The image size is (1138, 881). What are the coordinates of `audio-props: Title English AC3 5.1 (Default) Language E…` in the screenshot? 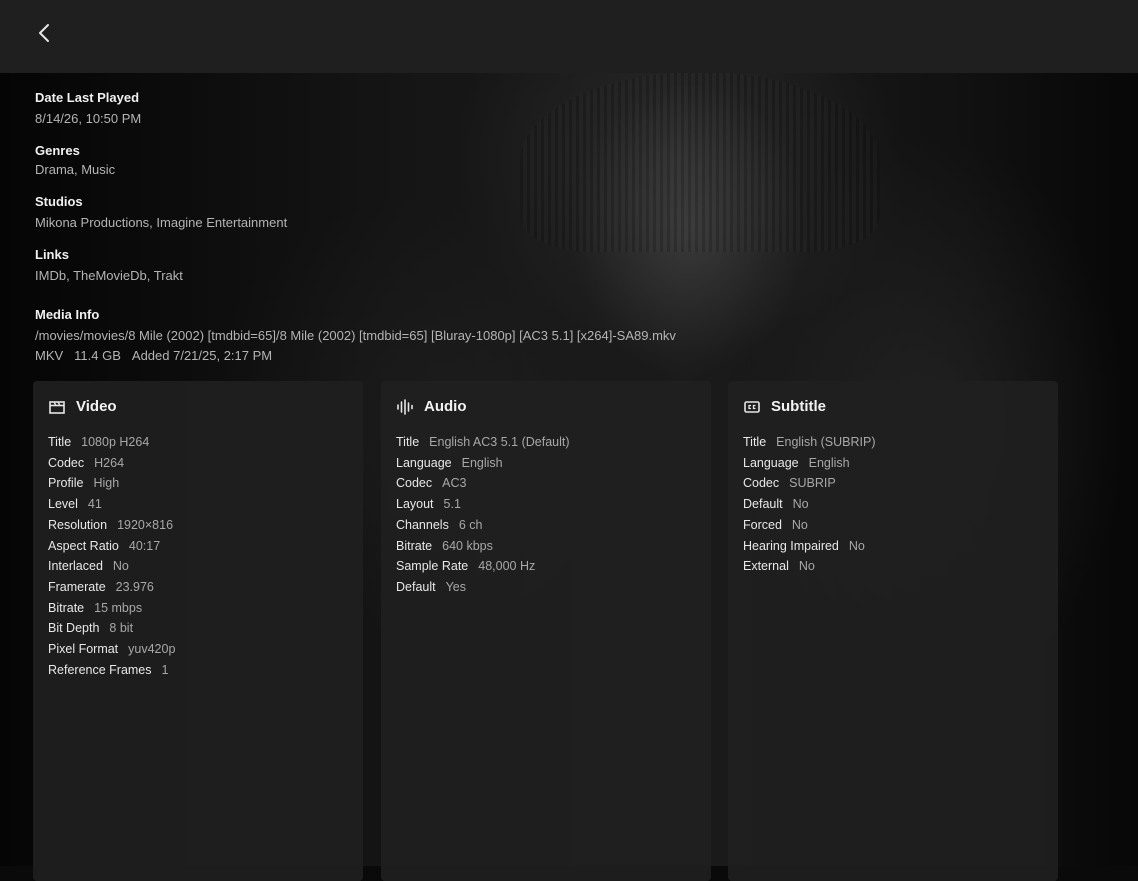 It's located at (483, 515).